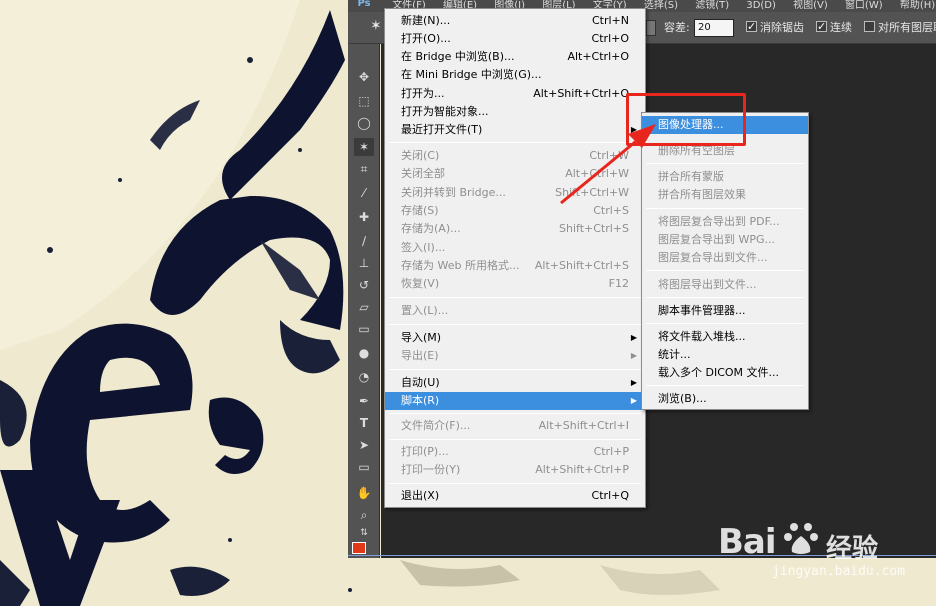  What do you see at coordinates (864, 6) in the screenshot?
I see `menu-window: 窗口(W)` at bounding box center [864, 6].